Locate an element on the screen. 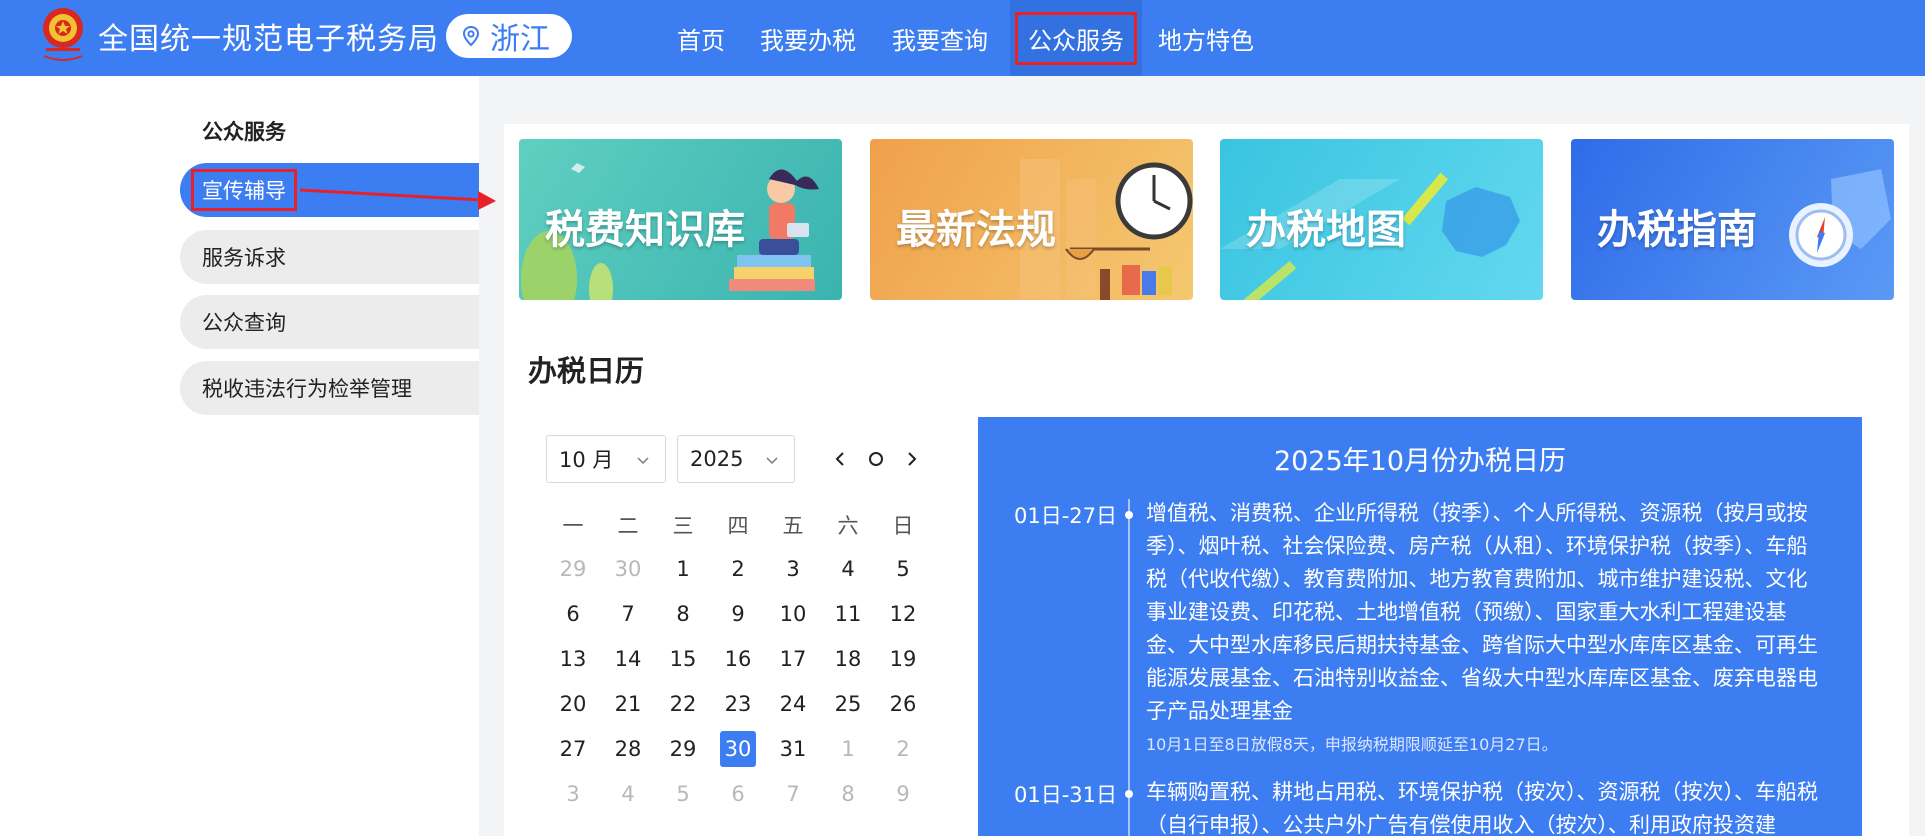  banner-knowledge-base: 税费知识库 is located at coordinates (680, 219).